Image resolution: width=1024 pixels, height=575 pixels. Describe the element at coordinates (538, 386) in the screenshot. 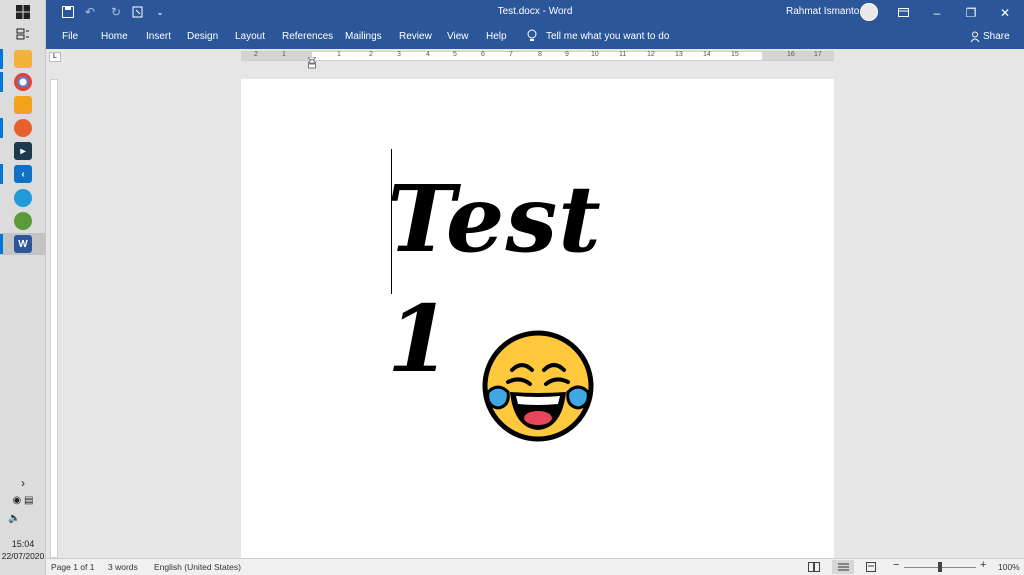

I see `emoji-face-with-tears-of-joy` at that location.